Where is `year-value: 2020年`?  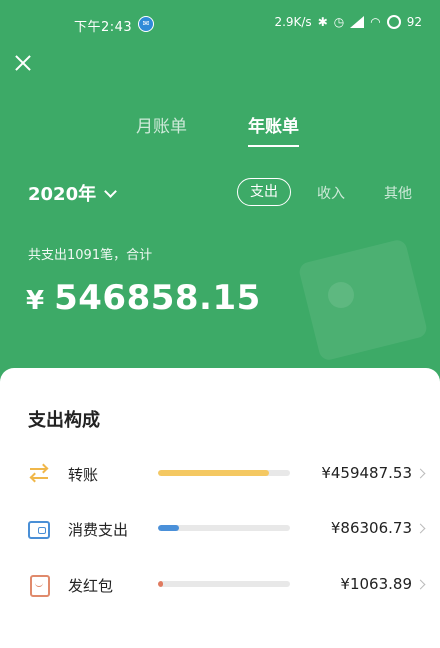
year-value: 2020年 is located at coordinates (62, 194).